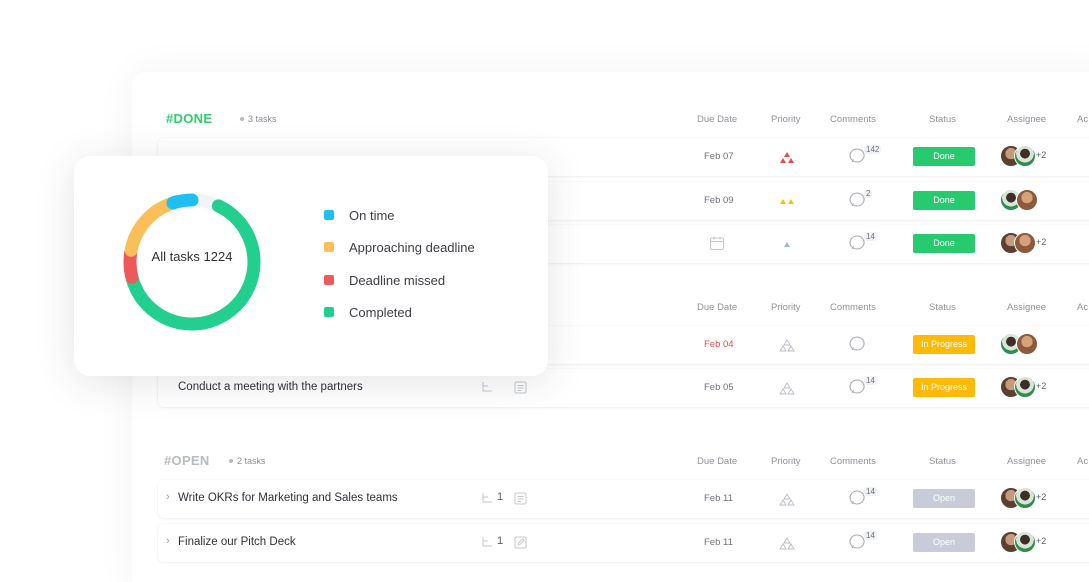 This screenshot has height=582, width=1089. I want to click on priority-low-icon, so click(787, 245).